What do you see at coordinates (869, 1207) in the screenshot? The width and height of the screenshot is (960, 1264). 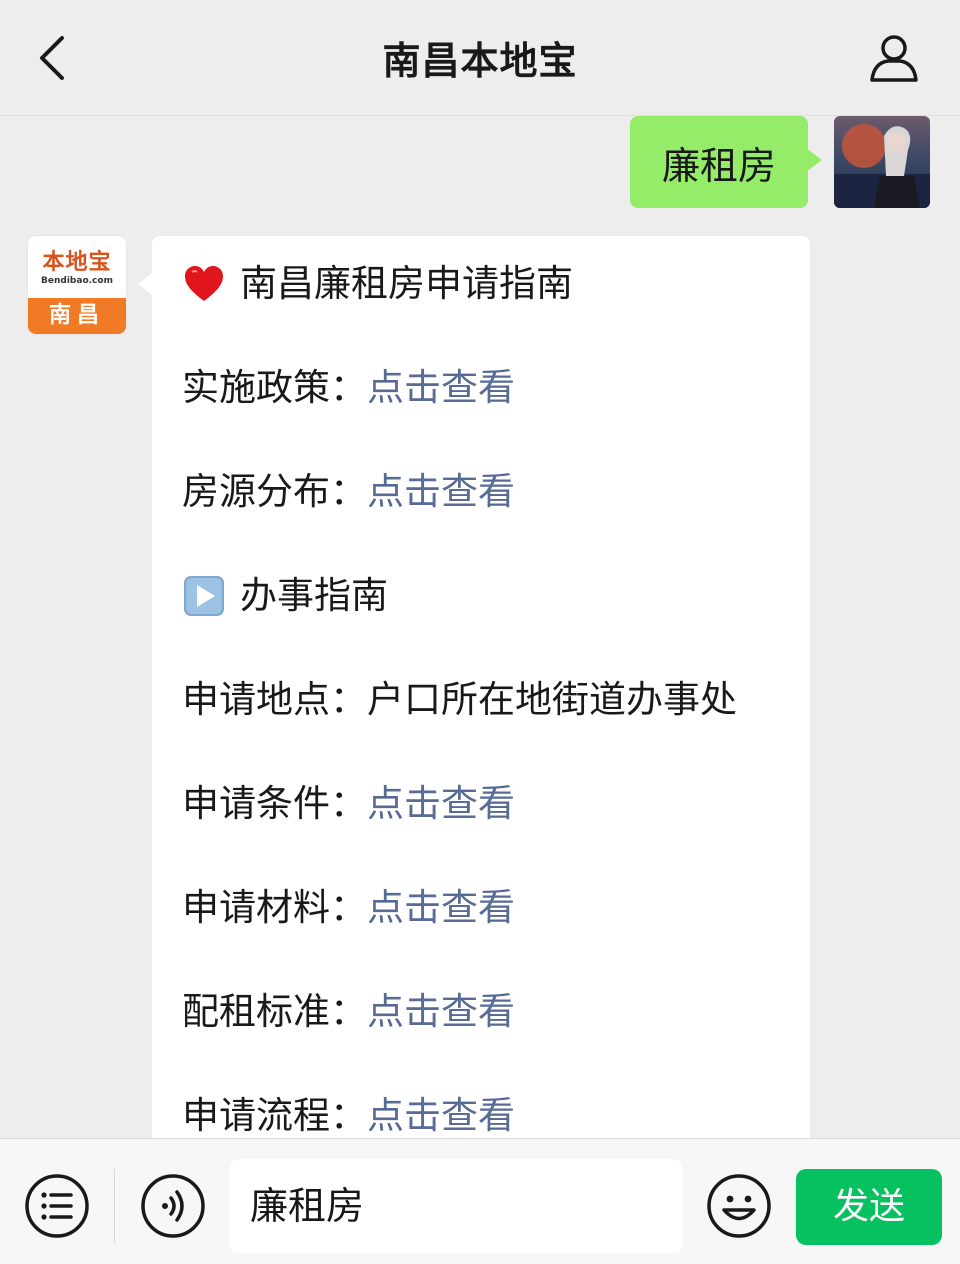 I see `send-button: 发送` at bounding box center [869, 1207].